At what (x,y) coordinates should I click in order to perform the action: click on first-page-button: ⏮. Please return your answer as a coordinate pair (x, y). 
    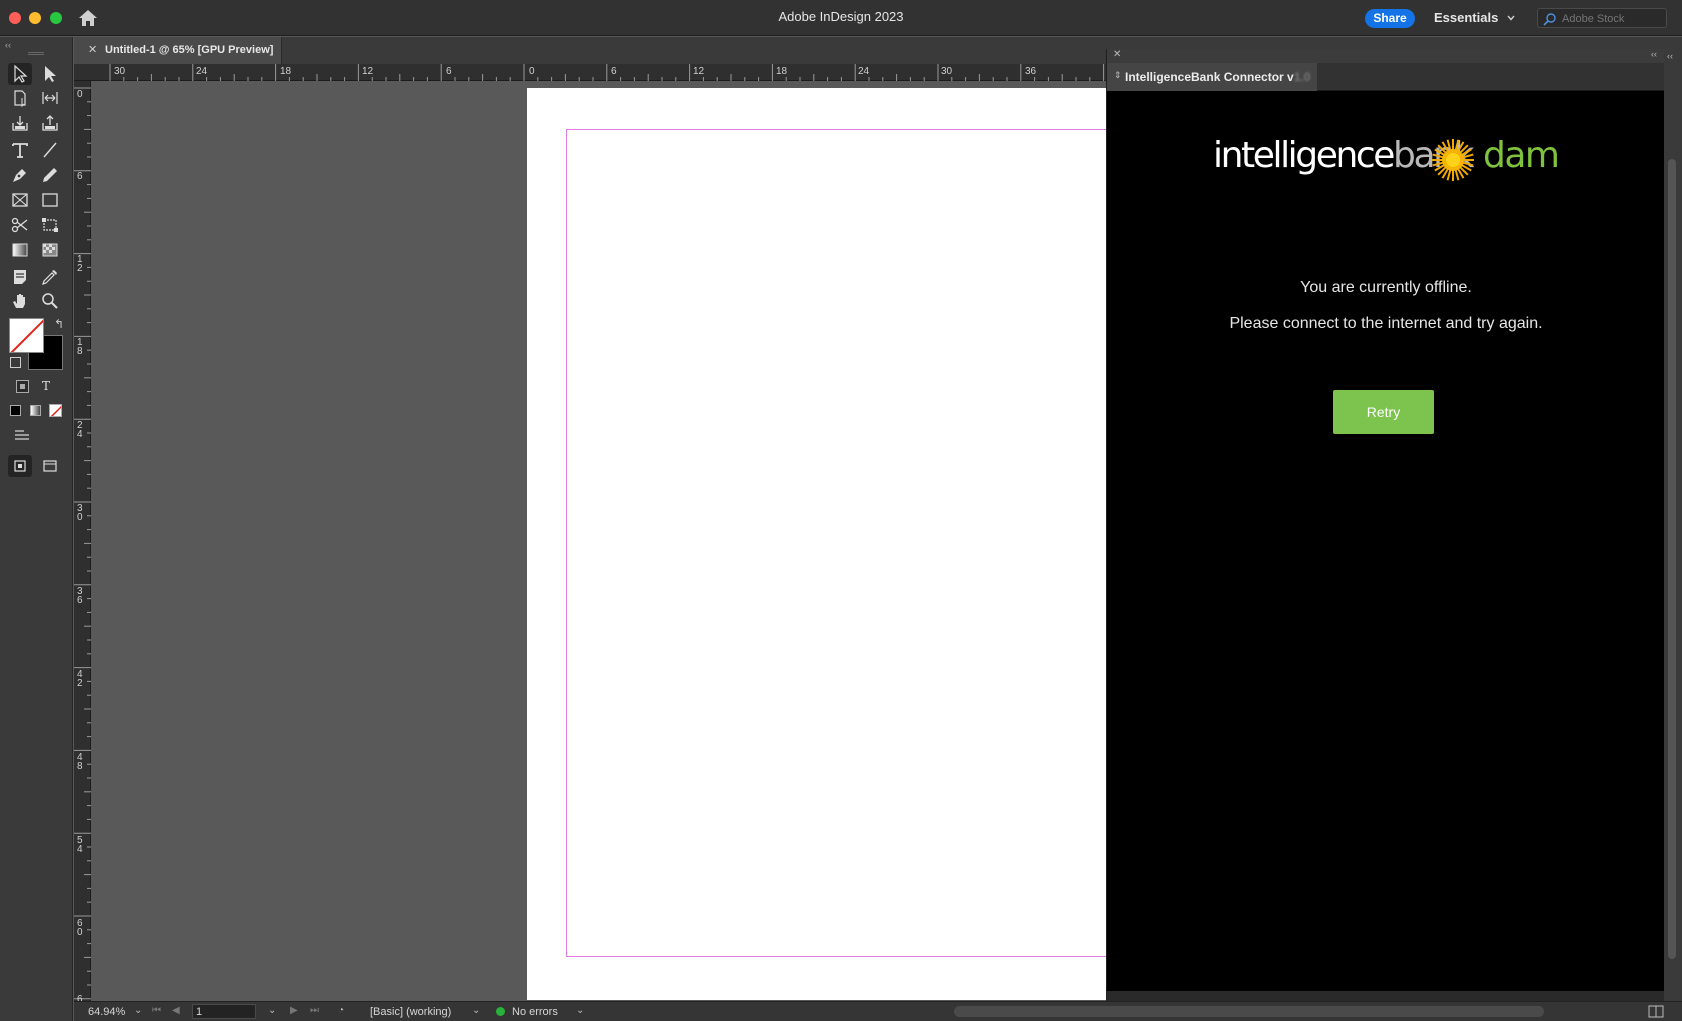
    Looking at the image, I should click on (156, 1010).